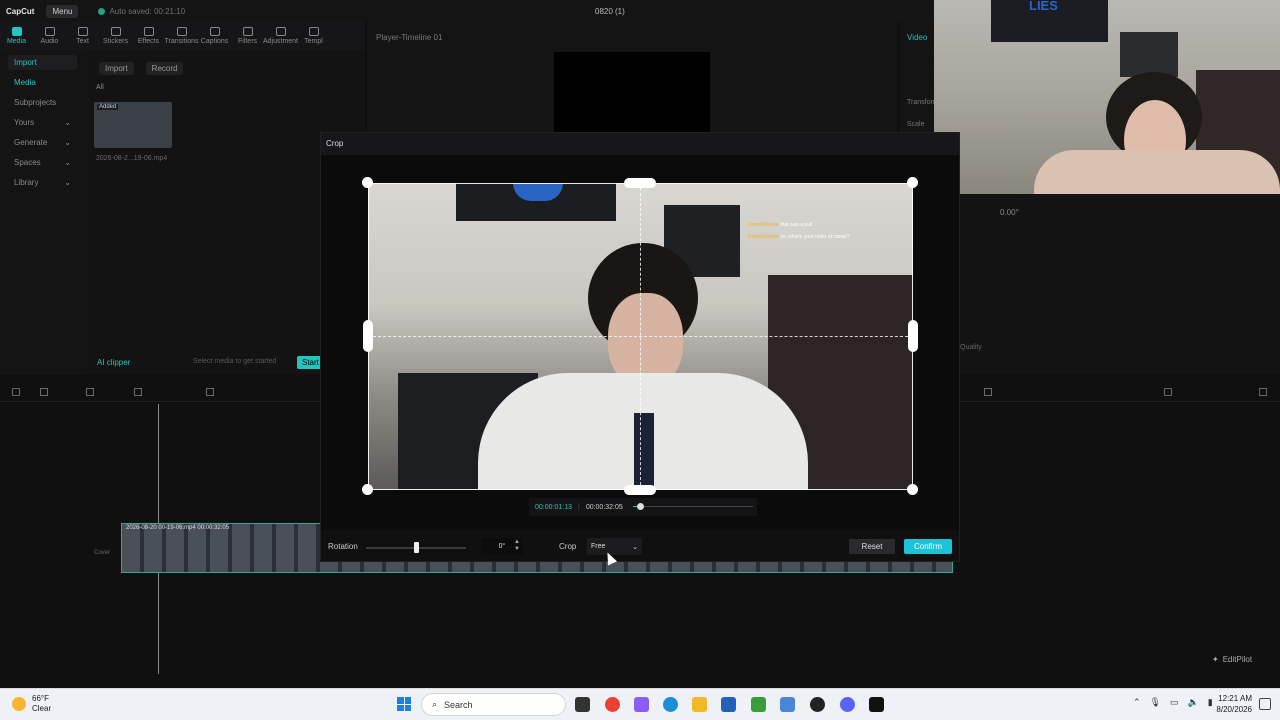  Describe the element at coordinates (210, 392) in the screenshot. I see `delete-icon` at that location.